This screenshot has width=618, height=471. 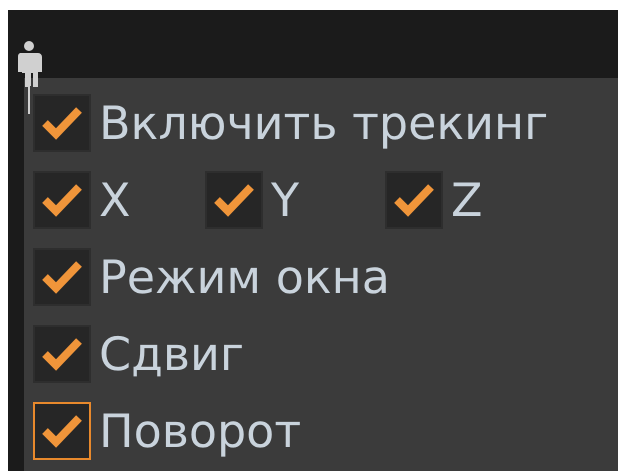 I want to click on checkbox-label: X, so click(x=115, y=199).